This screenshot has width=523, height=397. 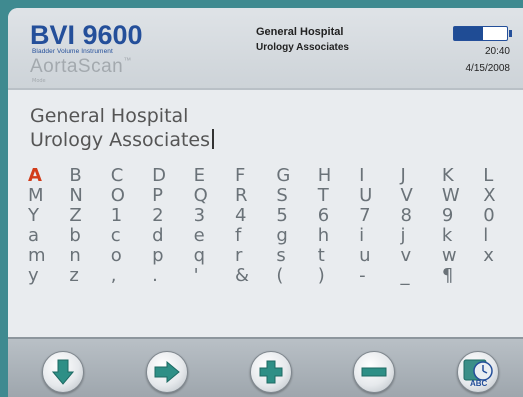 I want to click on key: F, so click(x=247, y=176).